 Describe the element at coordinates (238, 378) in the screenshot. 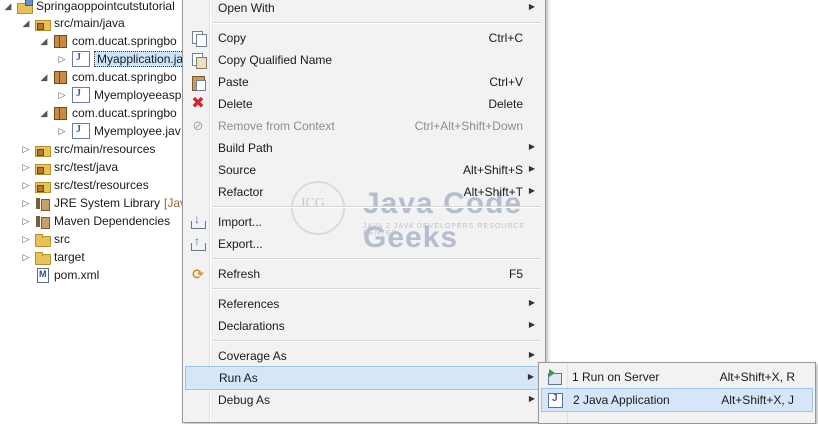

I see `menu-item-label: Run As` at that location.